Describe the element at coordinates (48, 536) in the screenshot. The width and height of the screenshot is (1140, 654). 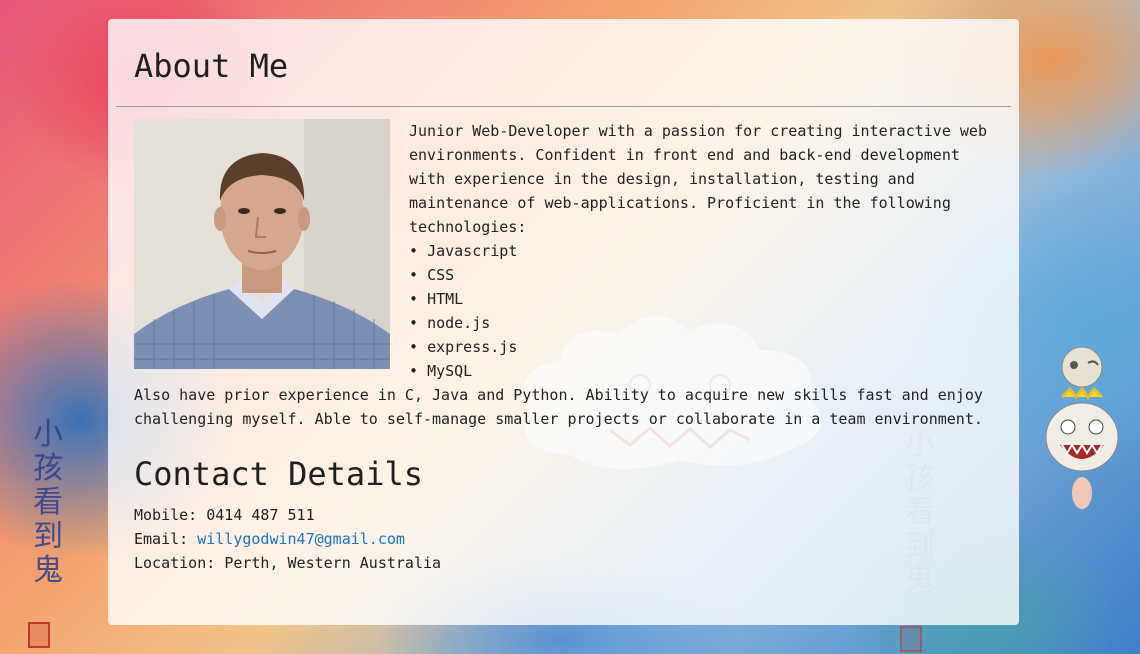
I see `background-kanji-char: 到` at that location.